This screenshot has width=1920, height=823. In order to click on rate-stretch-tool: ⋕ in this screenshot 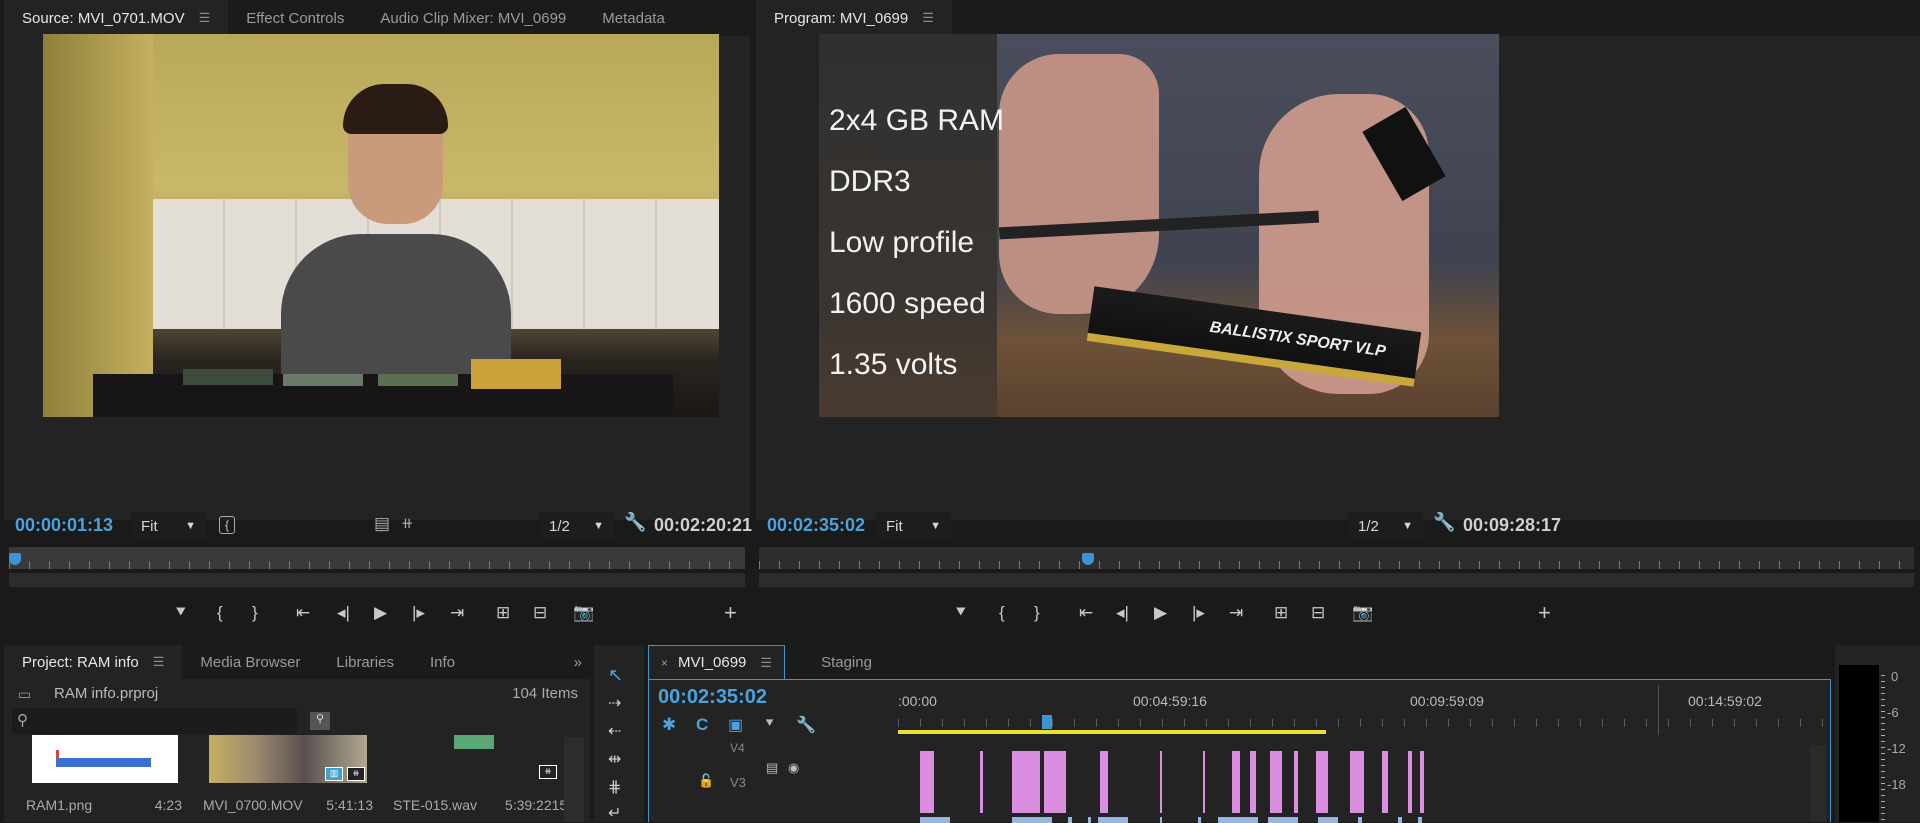, I will do `click(614, 787)`.